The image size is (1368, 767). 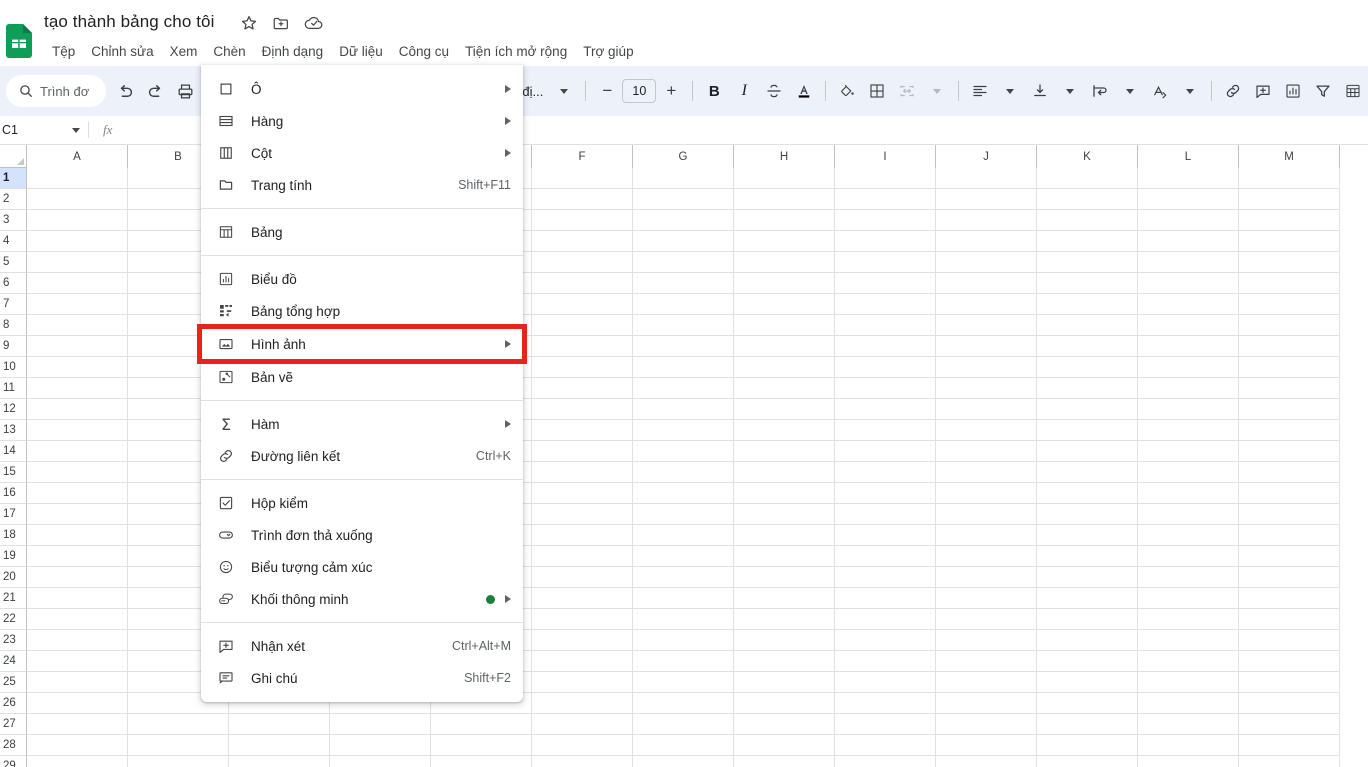 I want to click on increase-font-size-button: +, so click(x=671, y=91).